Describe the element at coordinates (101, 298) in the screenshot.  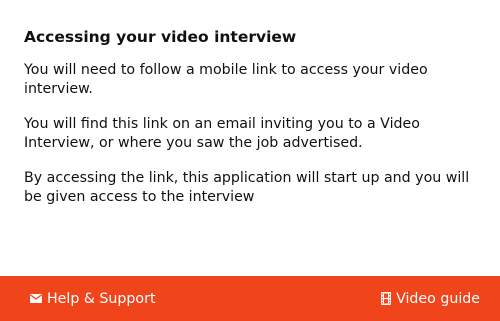
I see `help-support-label: Help & Support` at that location.